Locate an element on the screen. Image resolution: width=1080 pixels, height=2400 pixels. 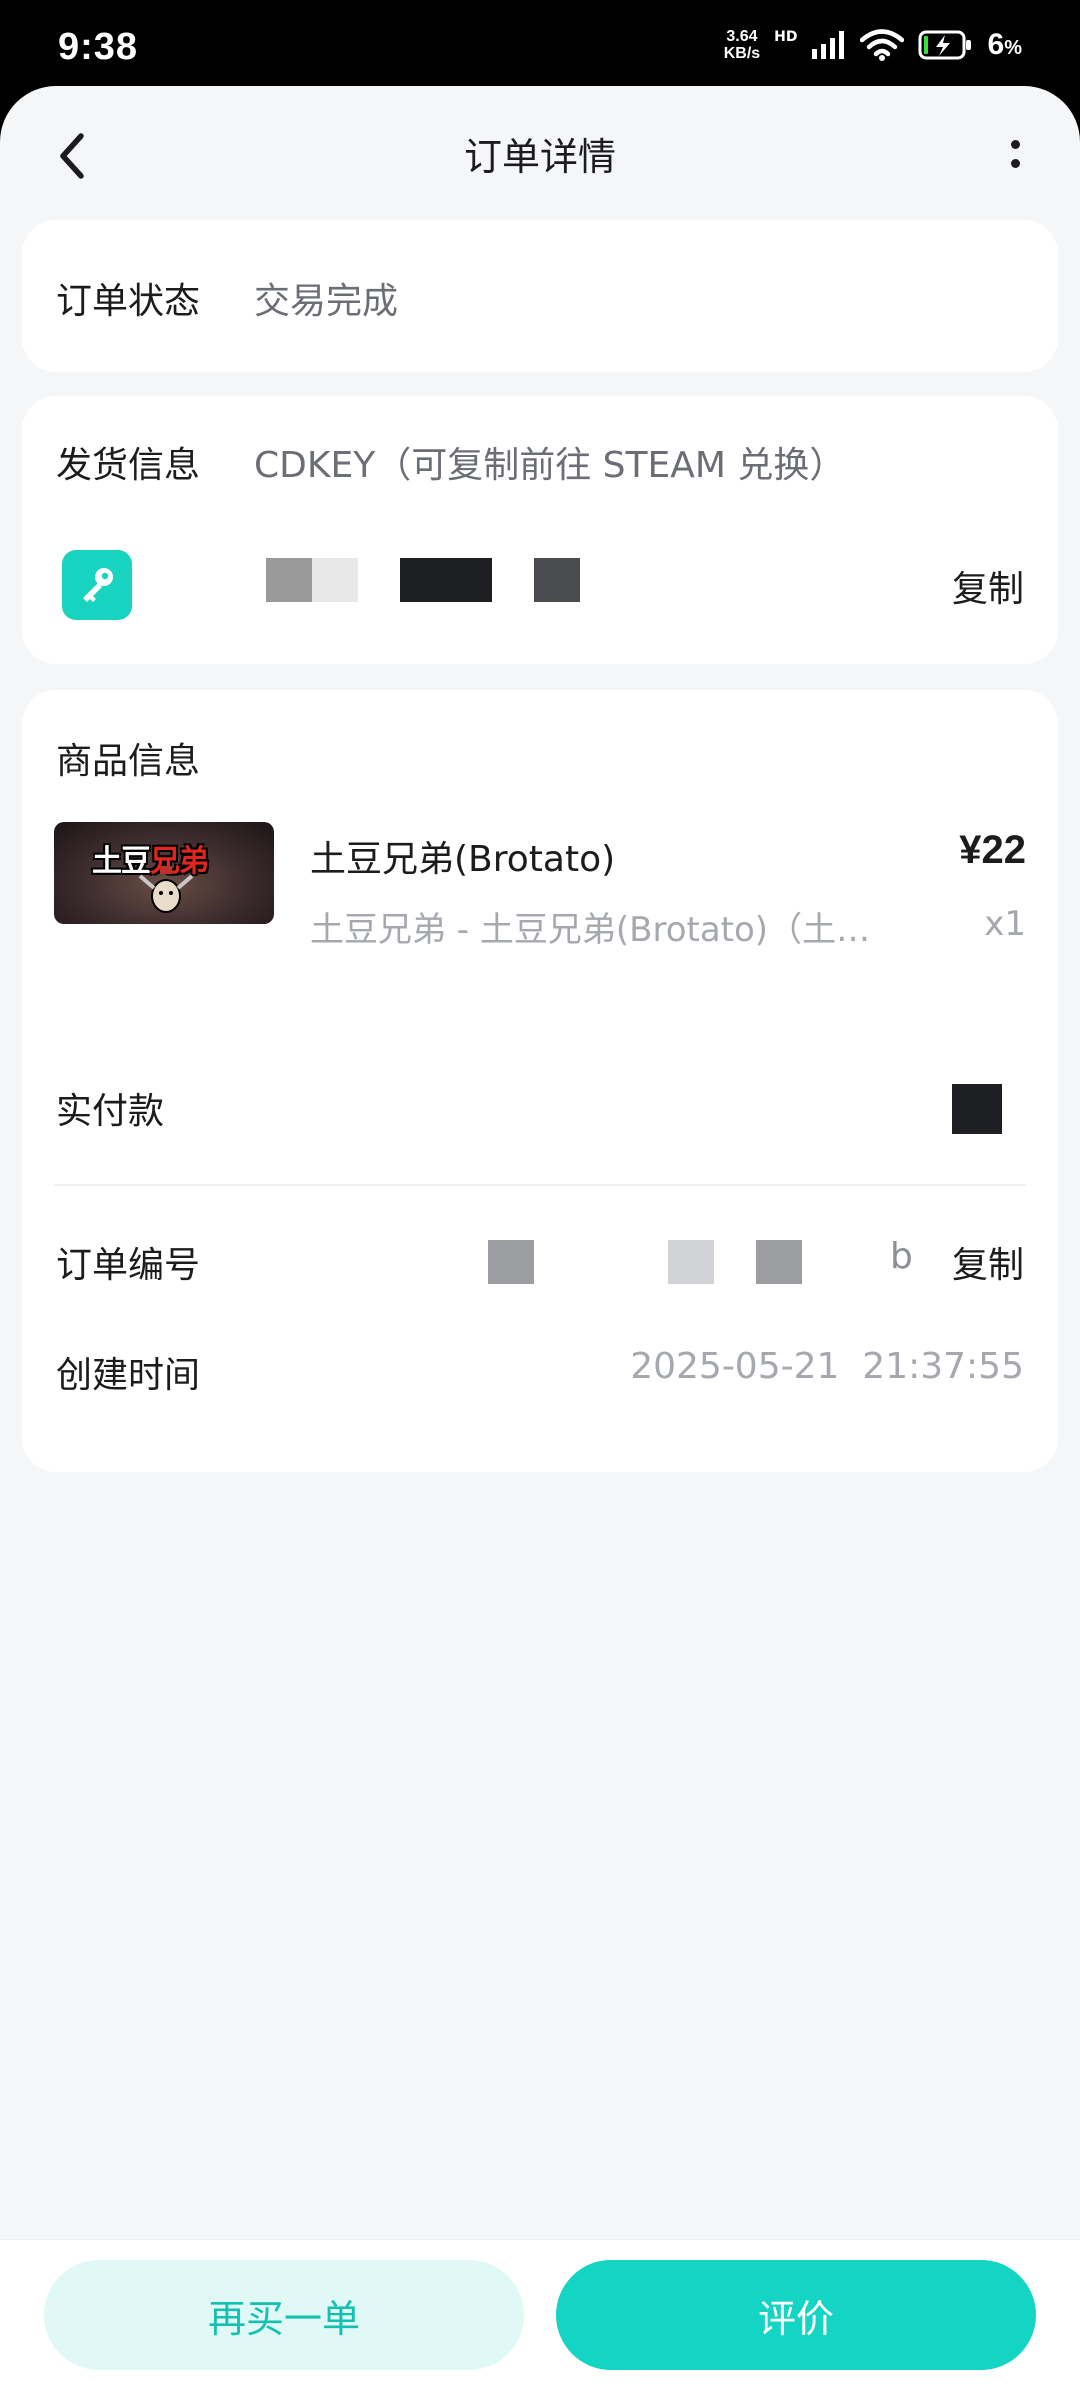
status-time: 9:38 is located at coordinates (98, 47).